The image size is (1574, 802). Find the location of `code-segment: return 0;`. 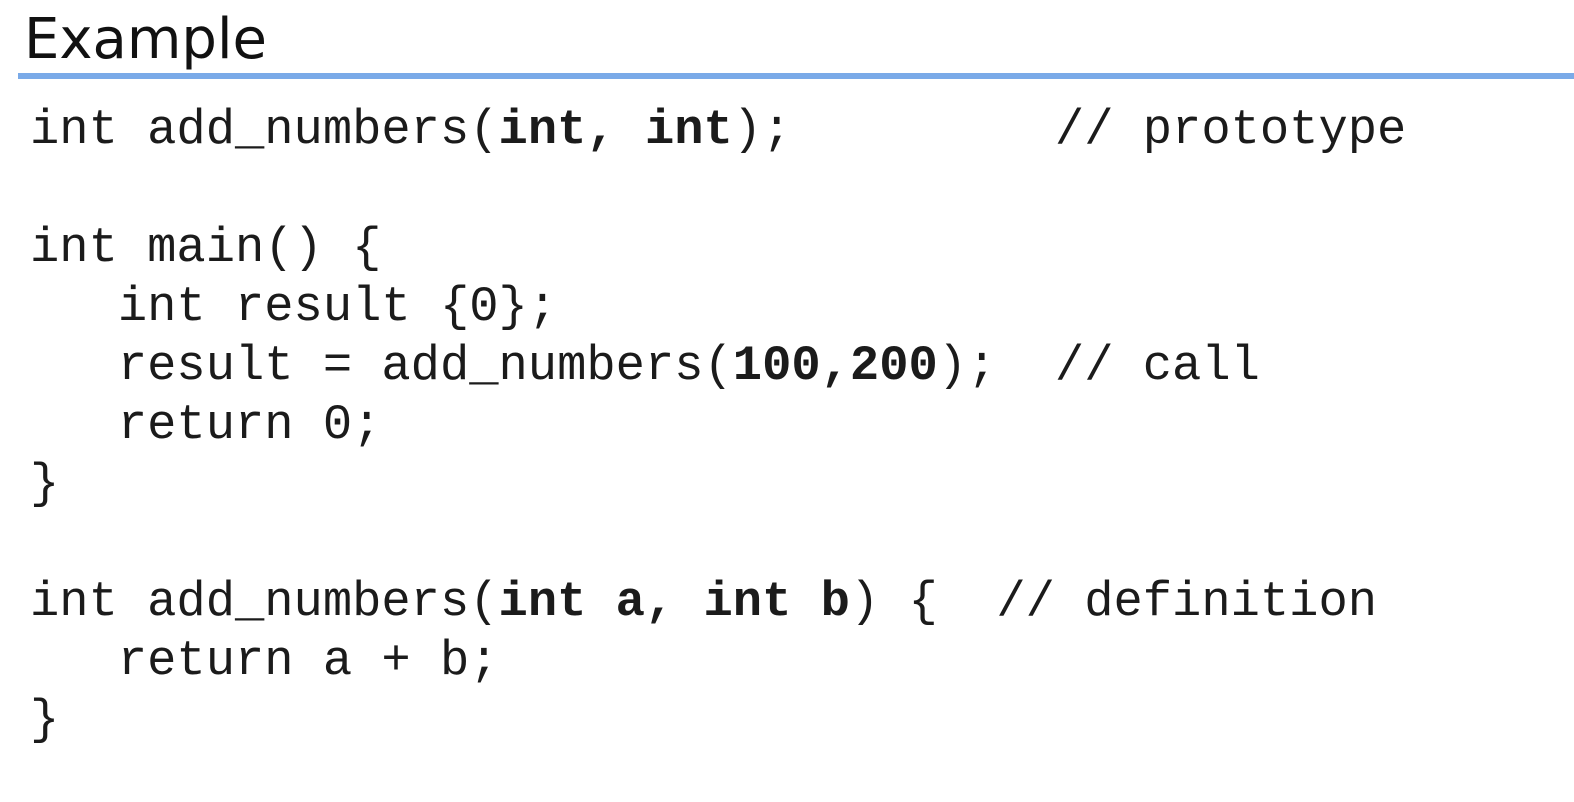

code-segment: return 0; is located at coordinates (206, 425).